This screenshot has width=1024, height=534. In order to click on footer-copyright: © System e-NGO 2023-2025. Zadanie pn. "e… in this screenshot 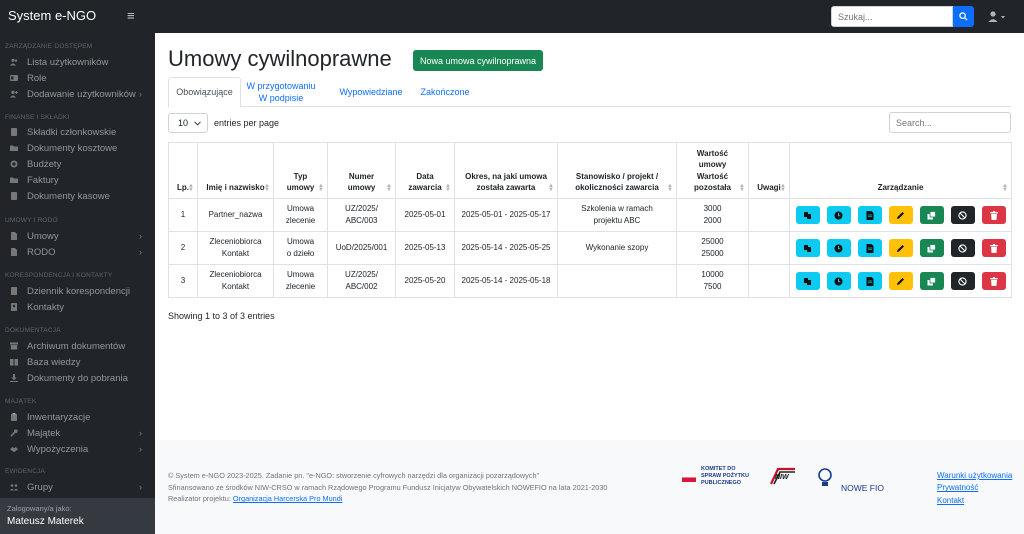, I will do `click(354, 475)`.